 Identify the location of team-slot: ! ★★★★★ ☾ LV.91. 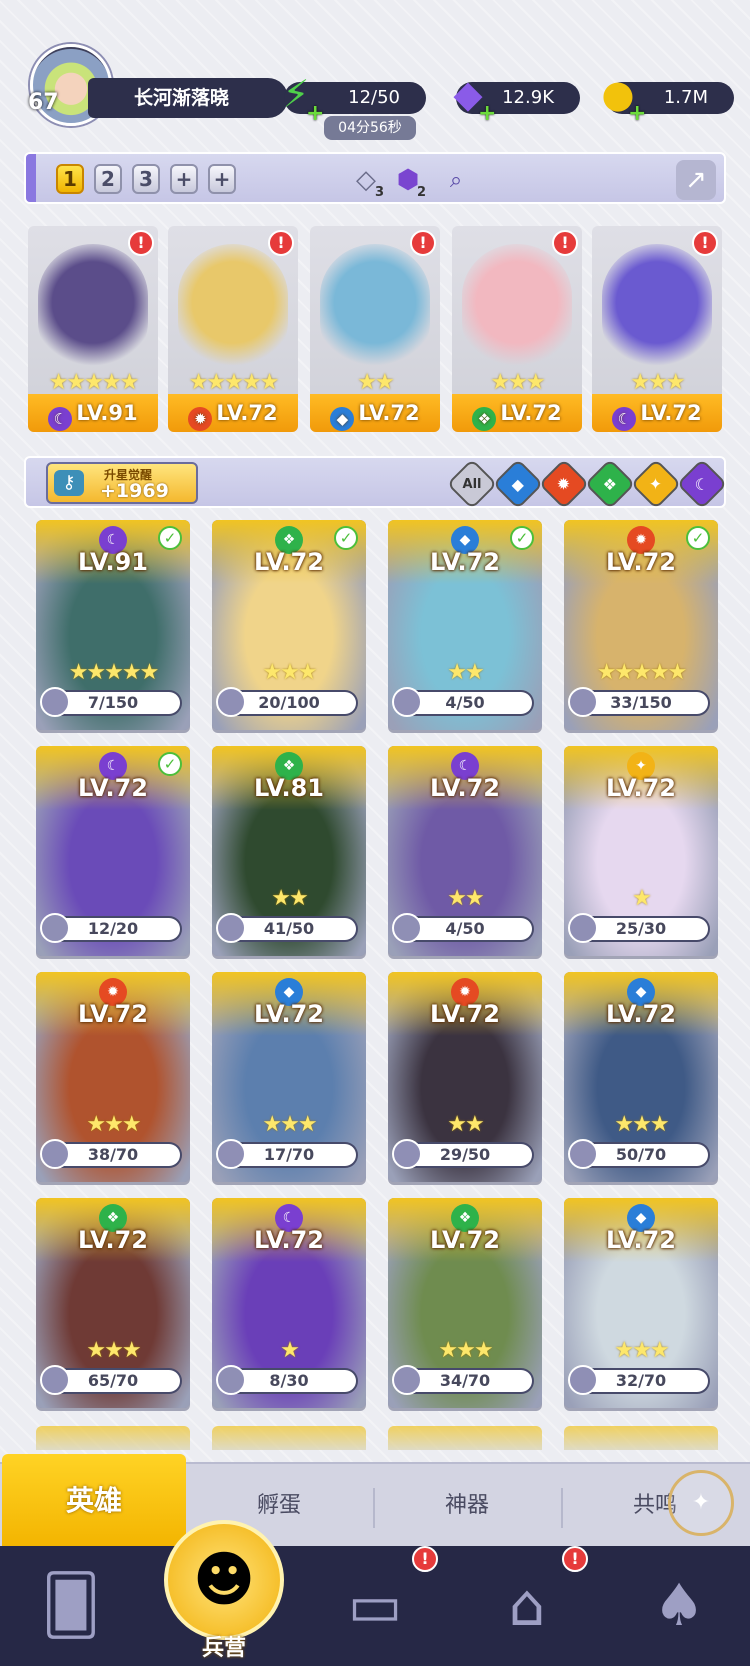
(93, 329).